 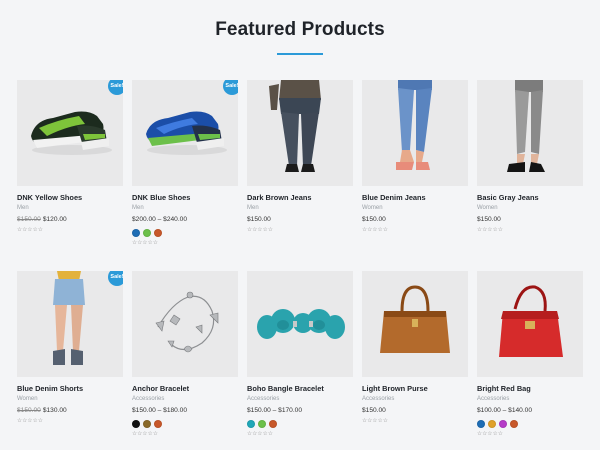 I want to click on product-price: $200.00 – $240.00, so click(x=160, y=219).